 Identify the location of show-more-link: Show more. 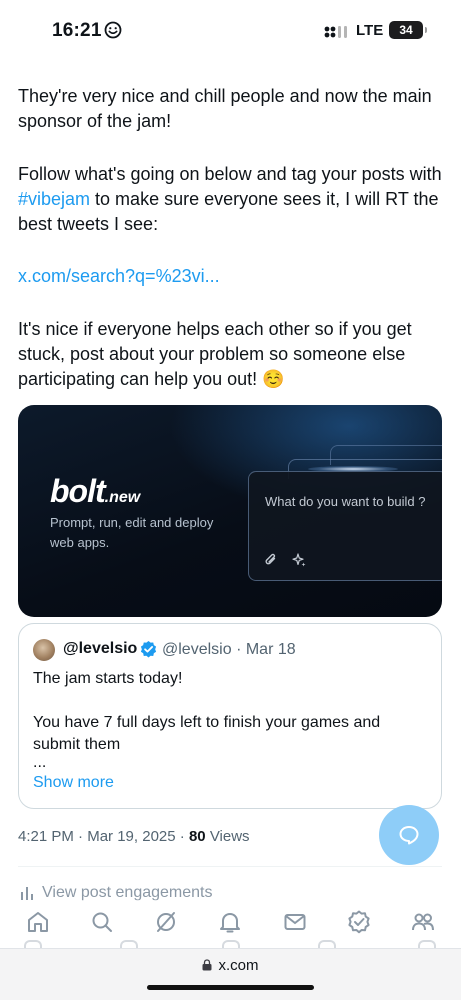
(73, 783).